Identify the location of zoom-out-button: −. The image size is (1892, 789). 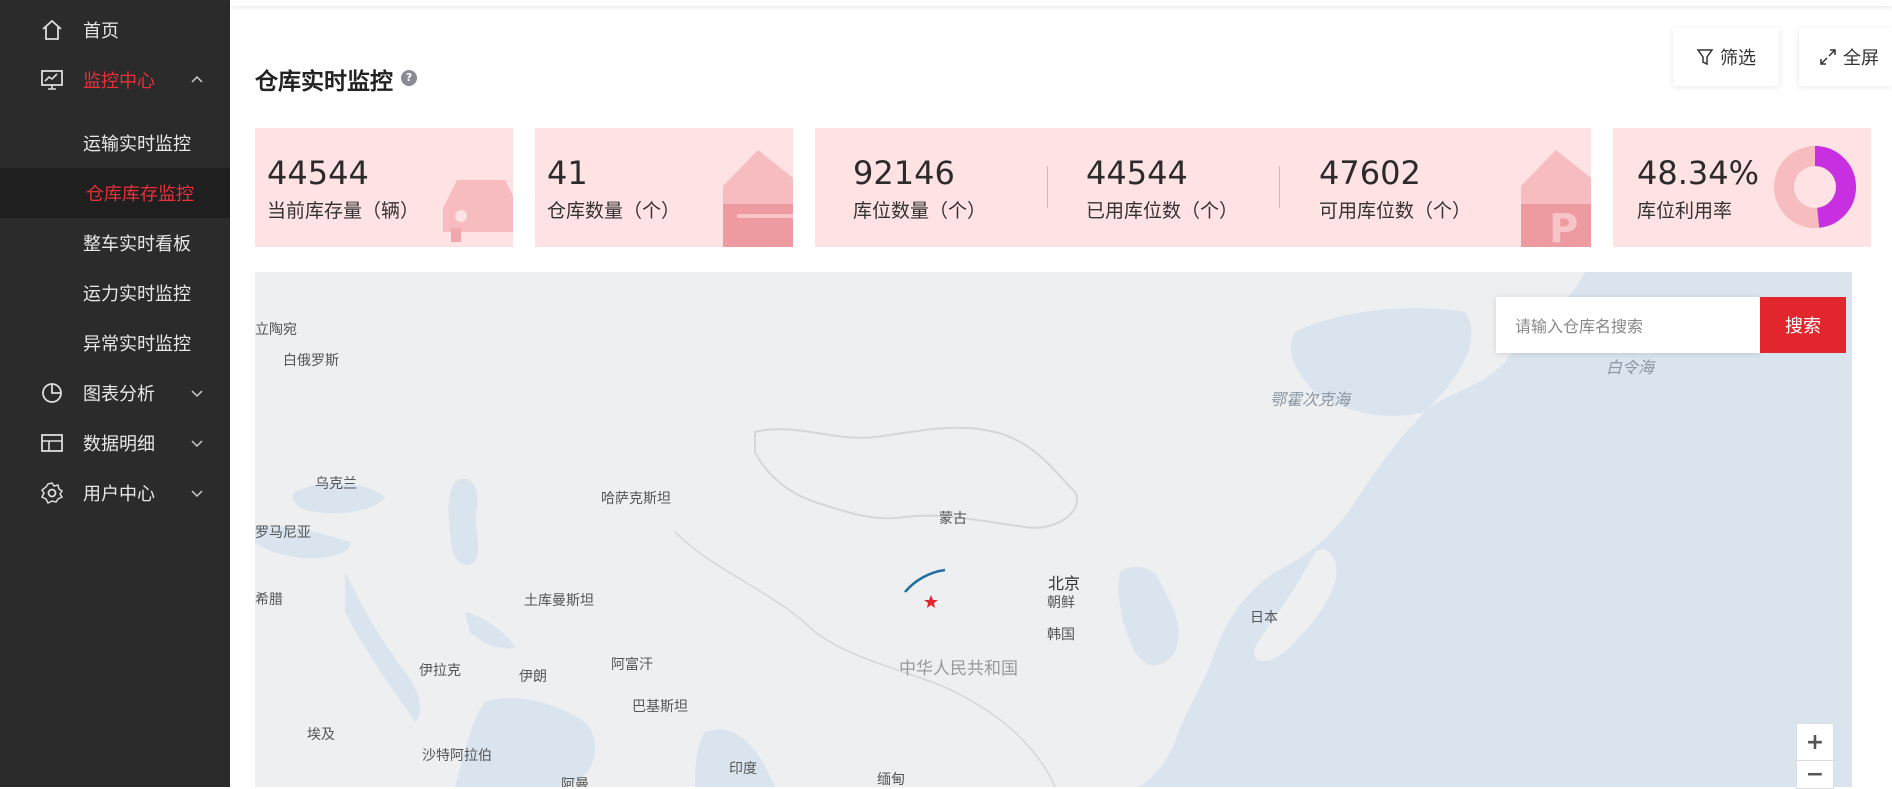
(1815, 774).